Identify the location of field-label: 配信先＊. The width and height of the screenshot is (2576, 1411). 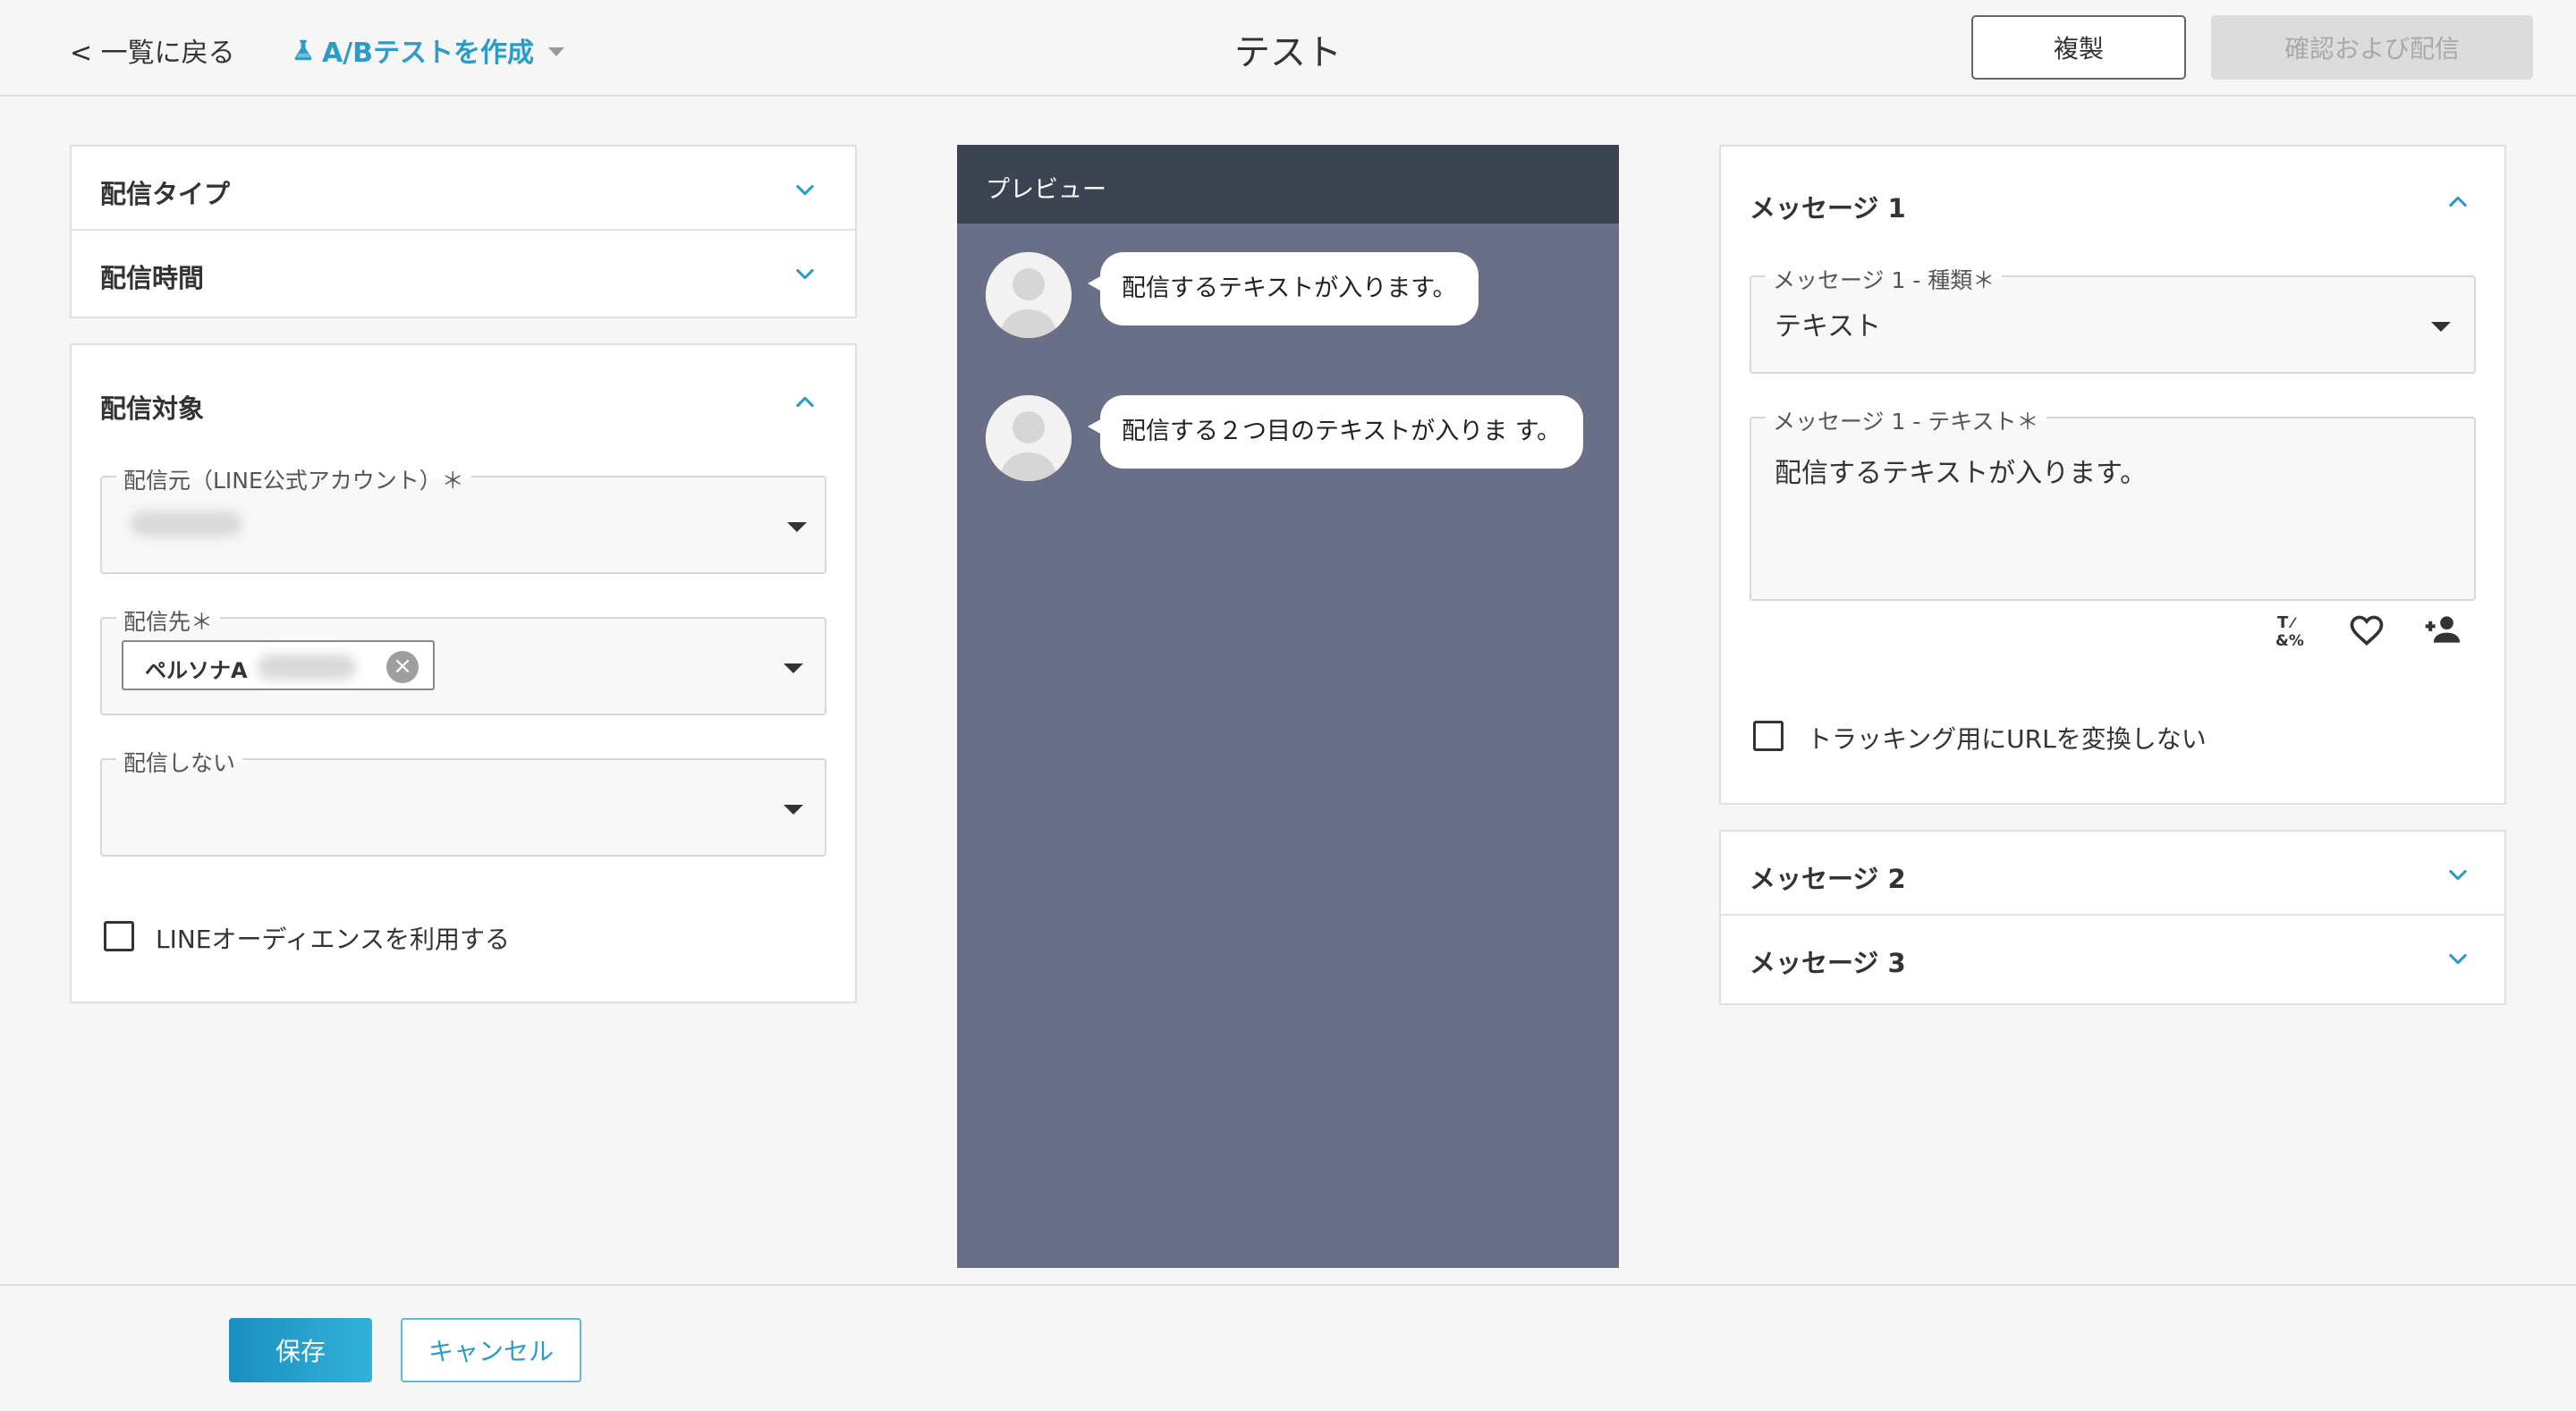
(168, 621).